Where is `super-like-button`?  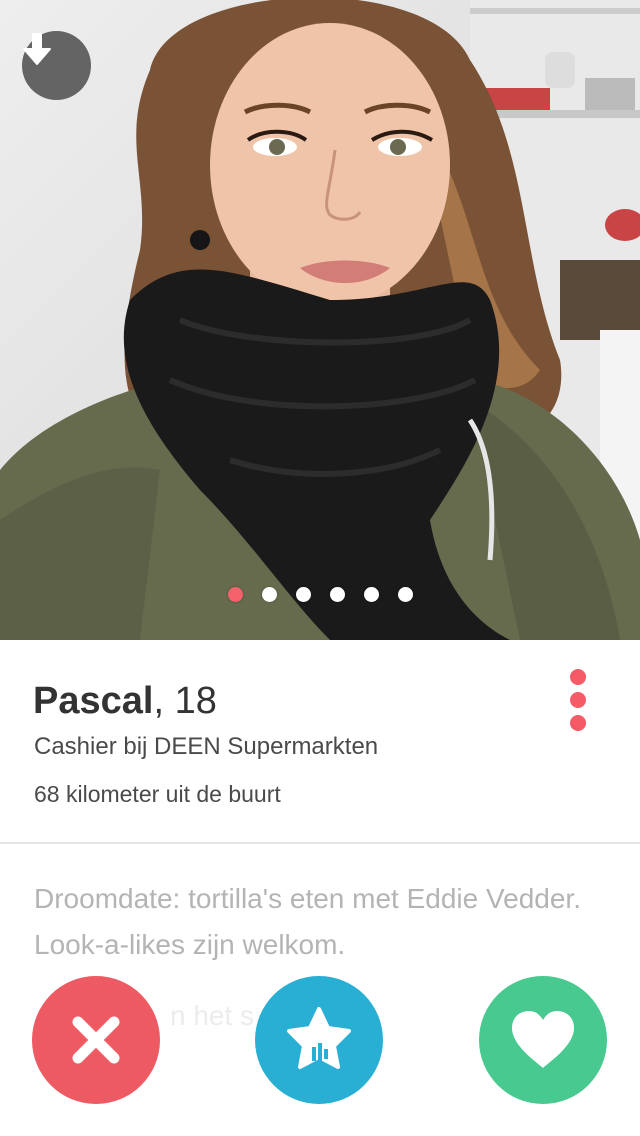
super-like-button is located at coordinates (319, 1040).